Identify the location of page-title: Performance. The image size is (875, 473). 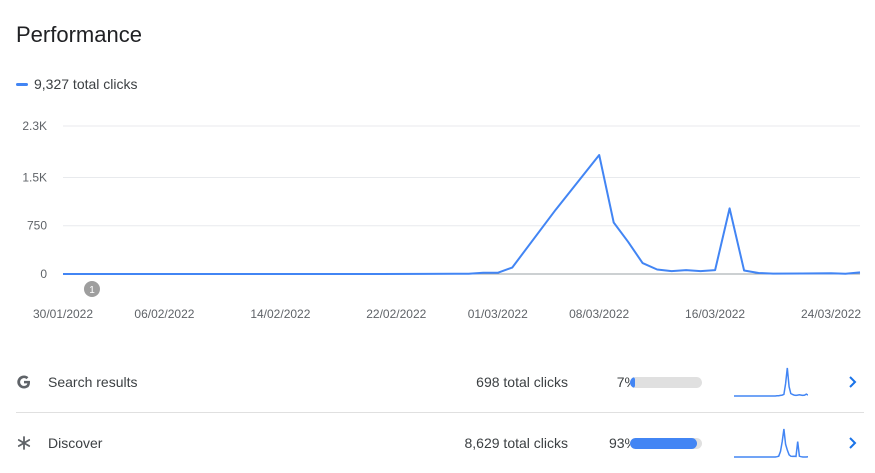
(79, 34).